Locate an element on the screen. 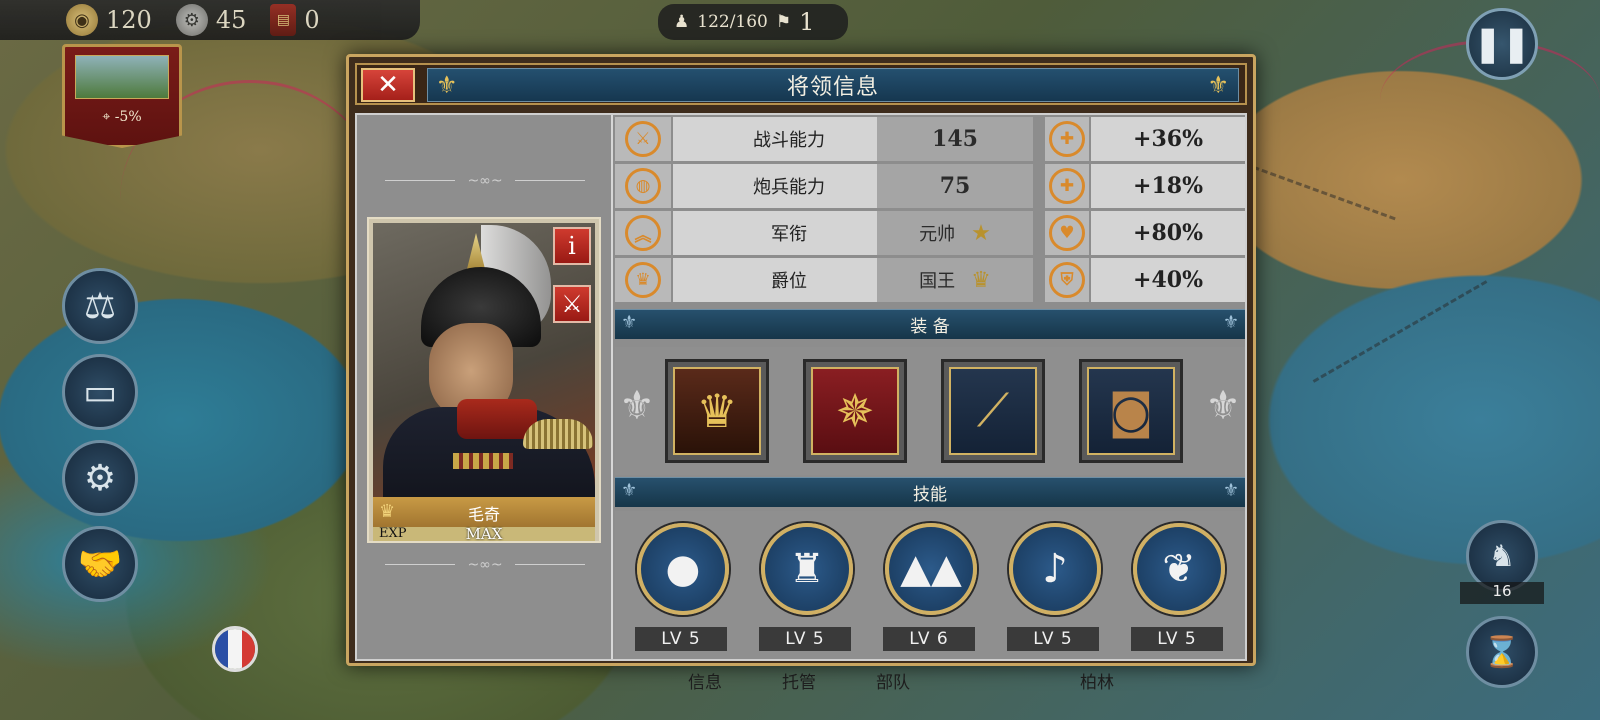 The width and height of the screenshot is (1600, 720). tab-army: 部队 is located at coordinates (893, 694).